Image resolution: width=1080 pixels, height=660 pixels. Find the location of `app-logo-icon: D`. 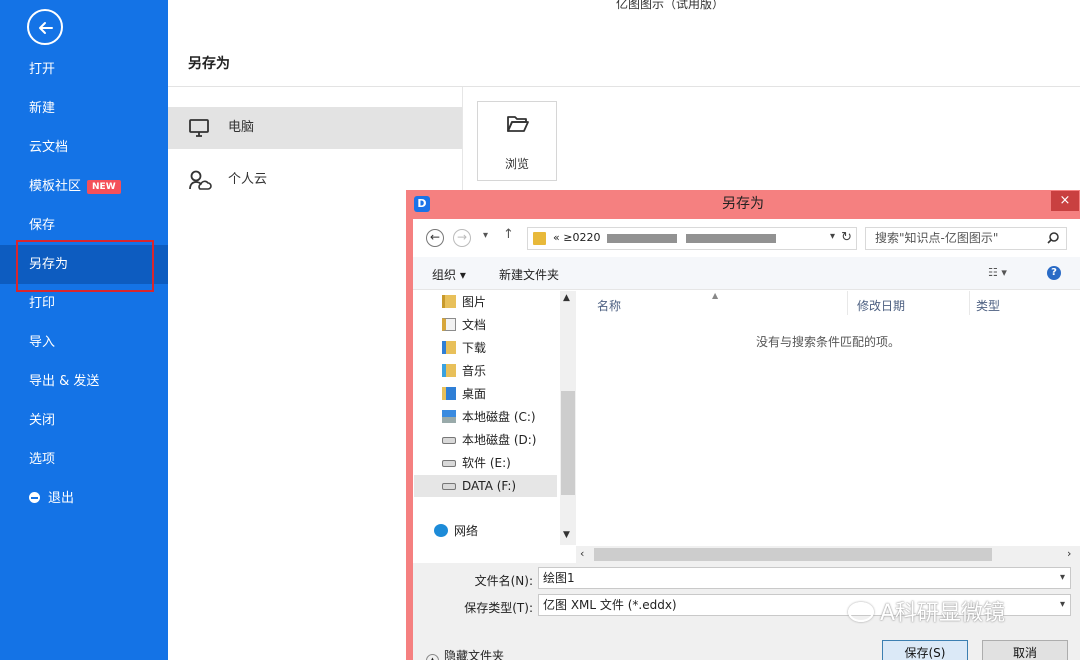

app-logo-icon: D is located at coordinates (422, 204).